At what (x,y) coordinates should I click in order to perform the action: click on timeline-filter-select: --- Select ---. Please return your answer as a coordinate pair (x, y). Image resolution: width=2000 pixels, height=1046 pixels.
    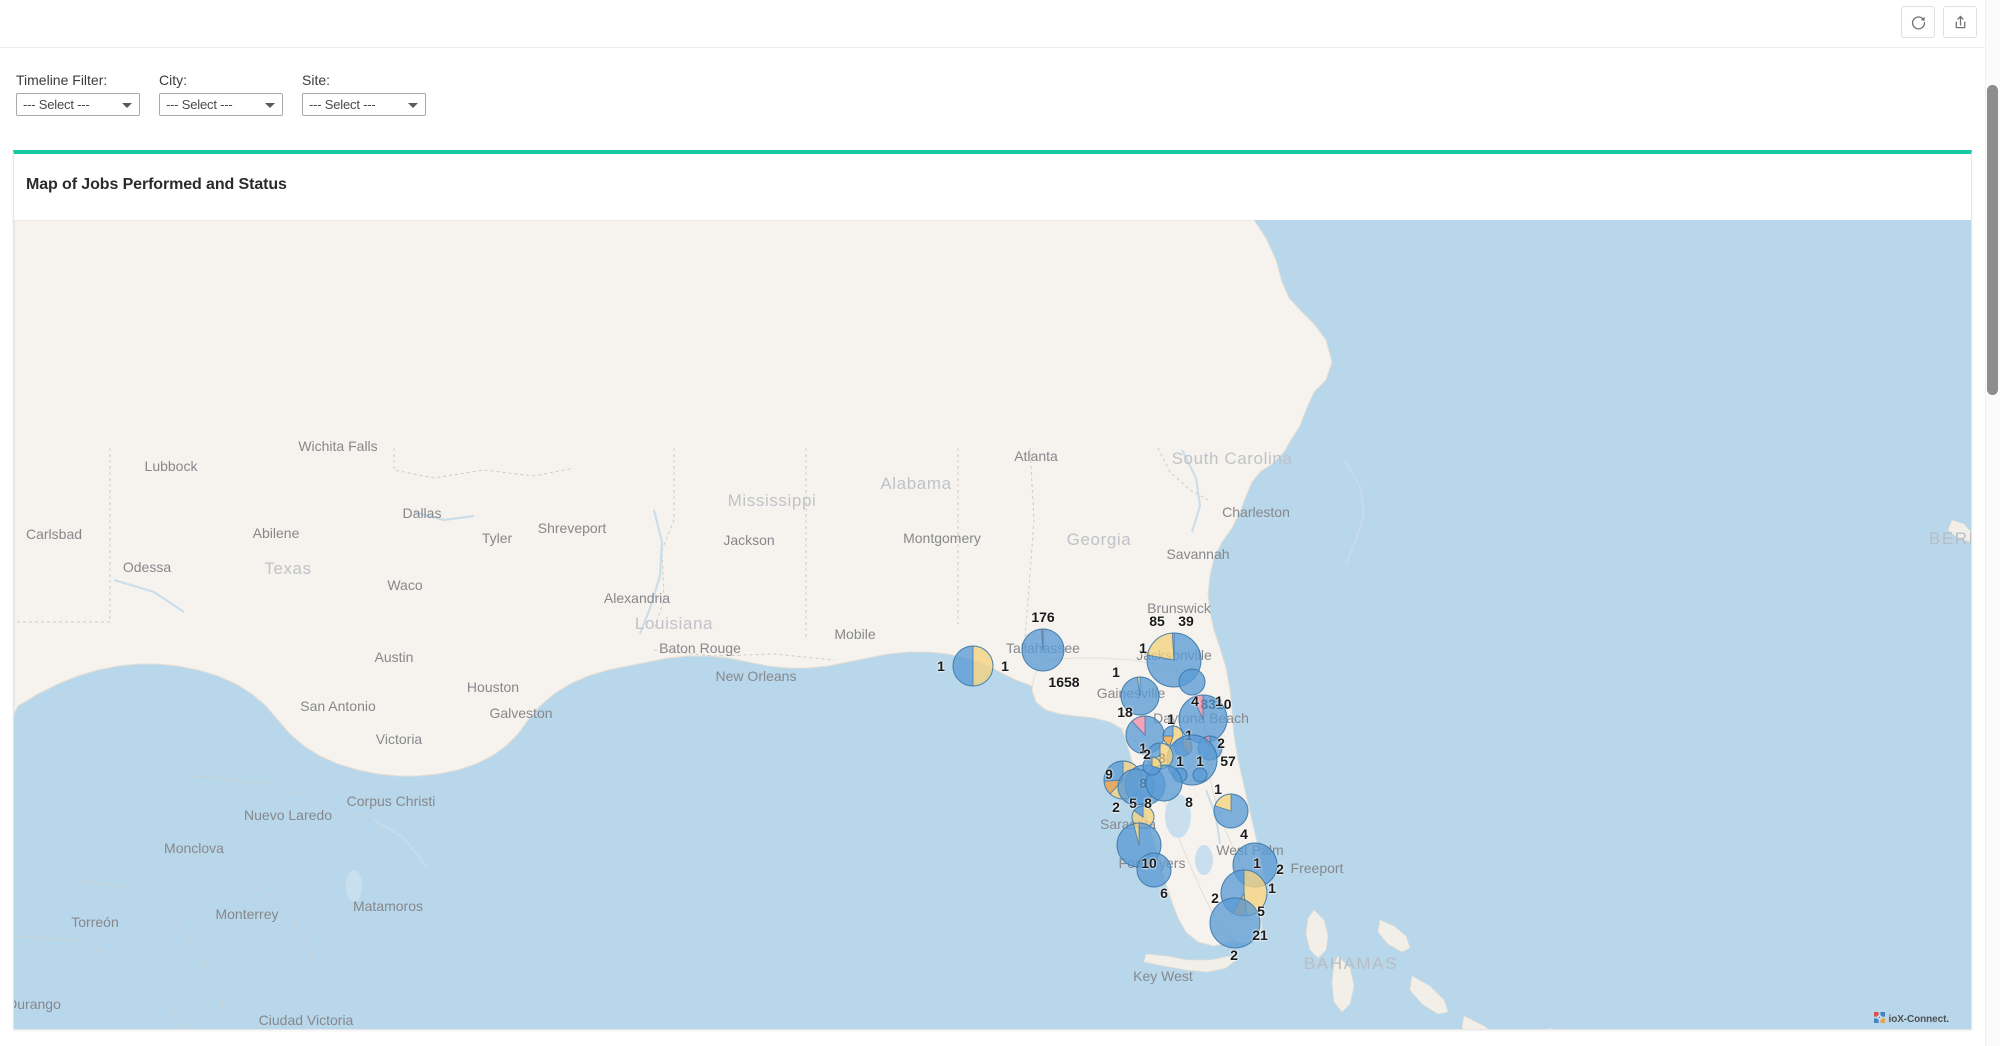
    Looking at the image, I should click on (78, 104).